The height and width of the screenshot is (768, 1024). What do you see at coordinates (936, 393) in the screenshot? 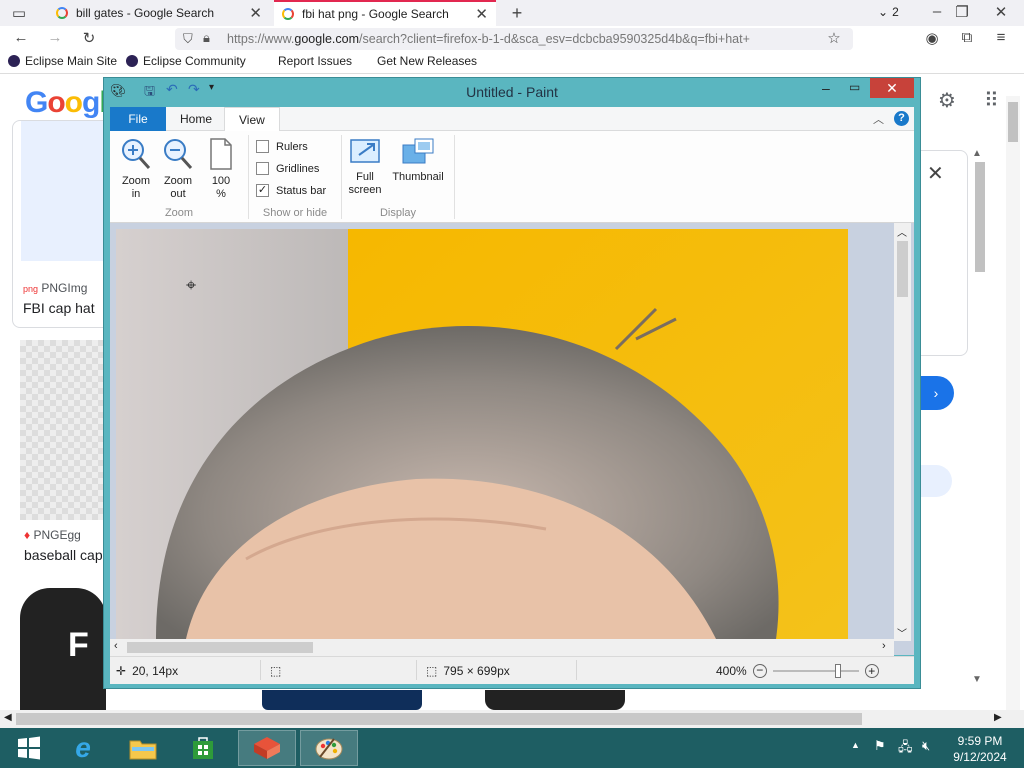
I see `next-arrow-button: ›` at bounding box center [936, 393].